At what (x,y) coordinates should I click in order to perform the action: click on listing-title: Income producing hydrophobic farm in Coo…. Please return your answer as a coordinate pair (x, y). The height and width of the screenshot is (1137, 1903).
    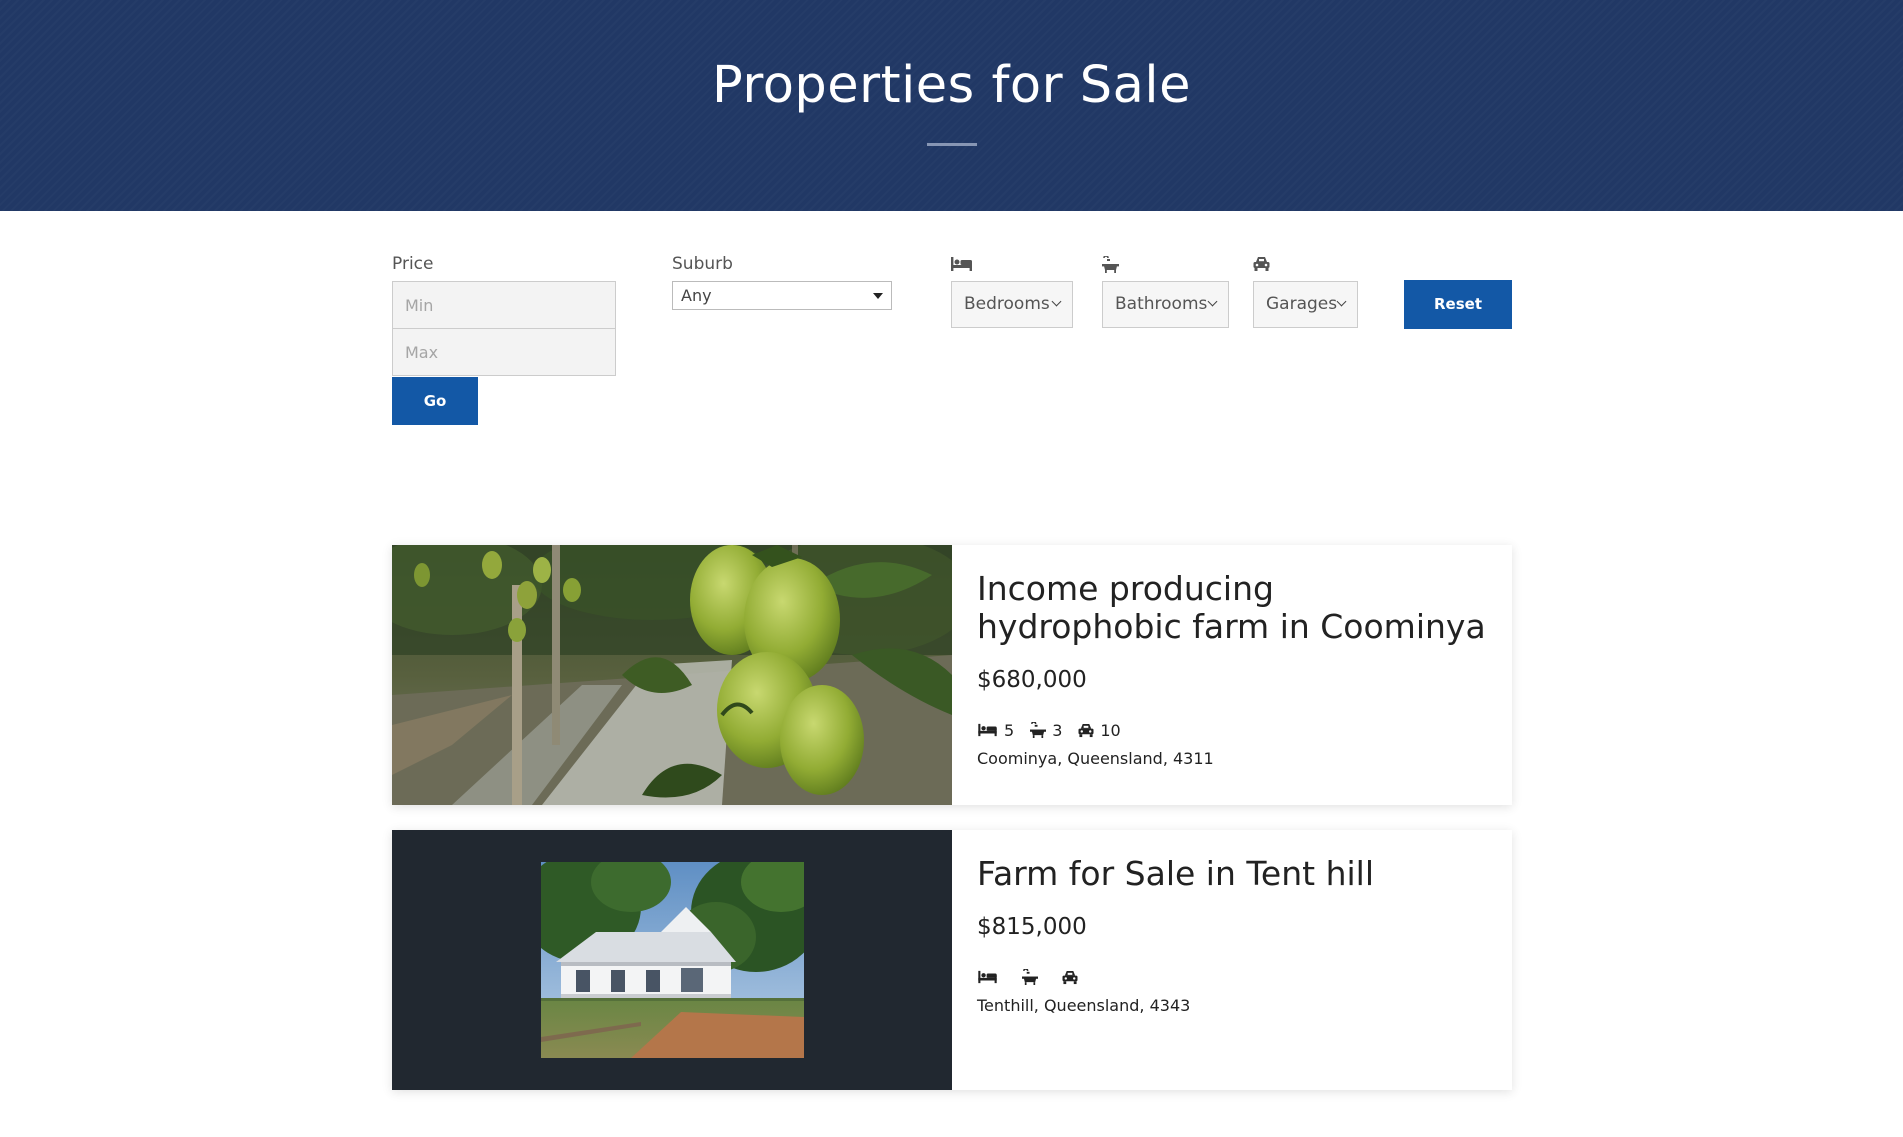
    Looking at the image, I should click on (1232, 608).